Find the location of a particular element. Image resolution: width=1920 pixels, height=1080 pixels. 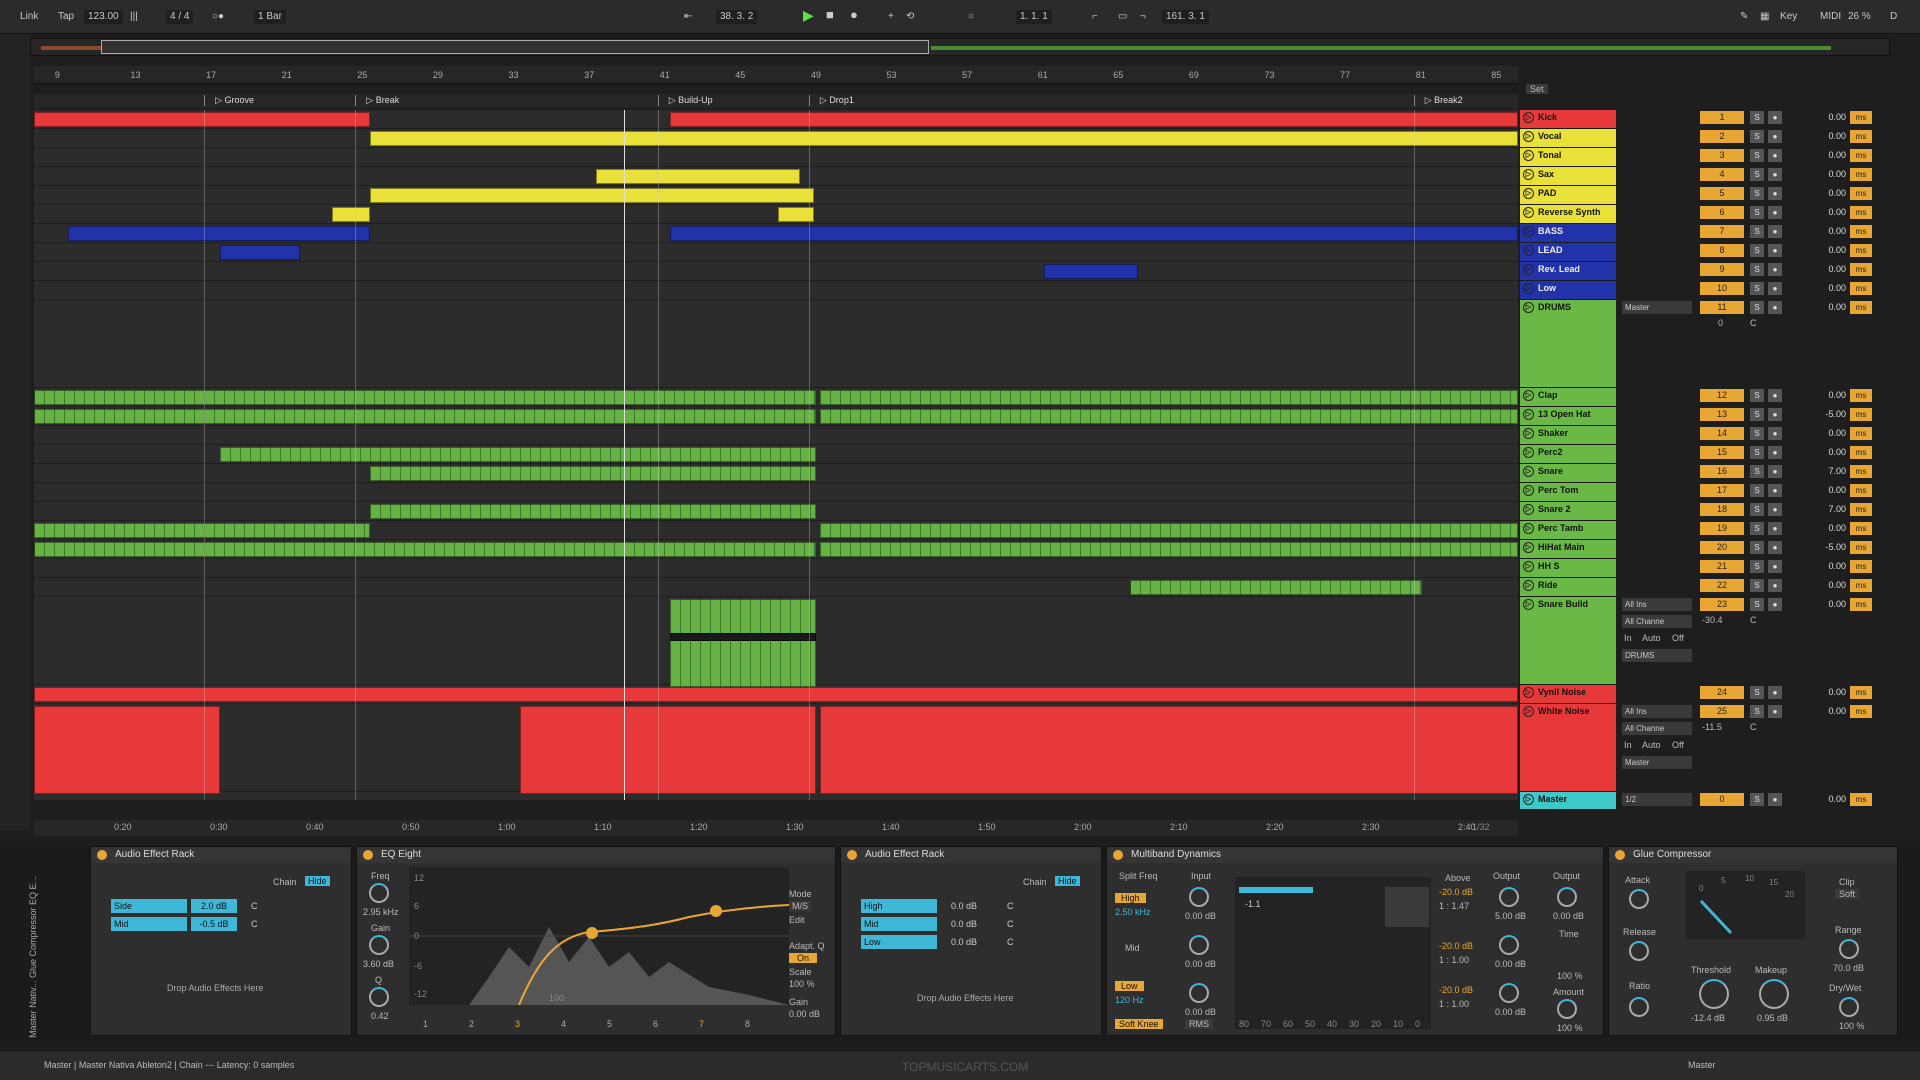

eq-band-6-selector: 6 is located at coordinates (655, 1024).